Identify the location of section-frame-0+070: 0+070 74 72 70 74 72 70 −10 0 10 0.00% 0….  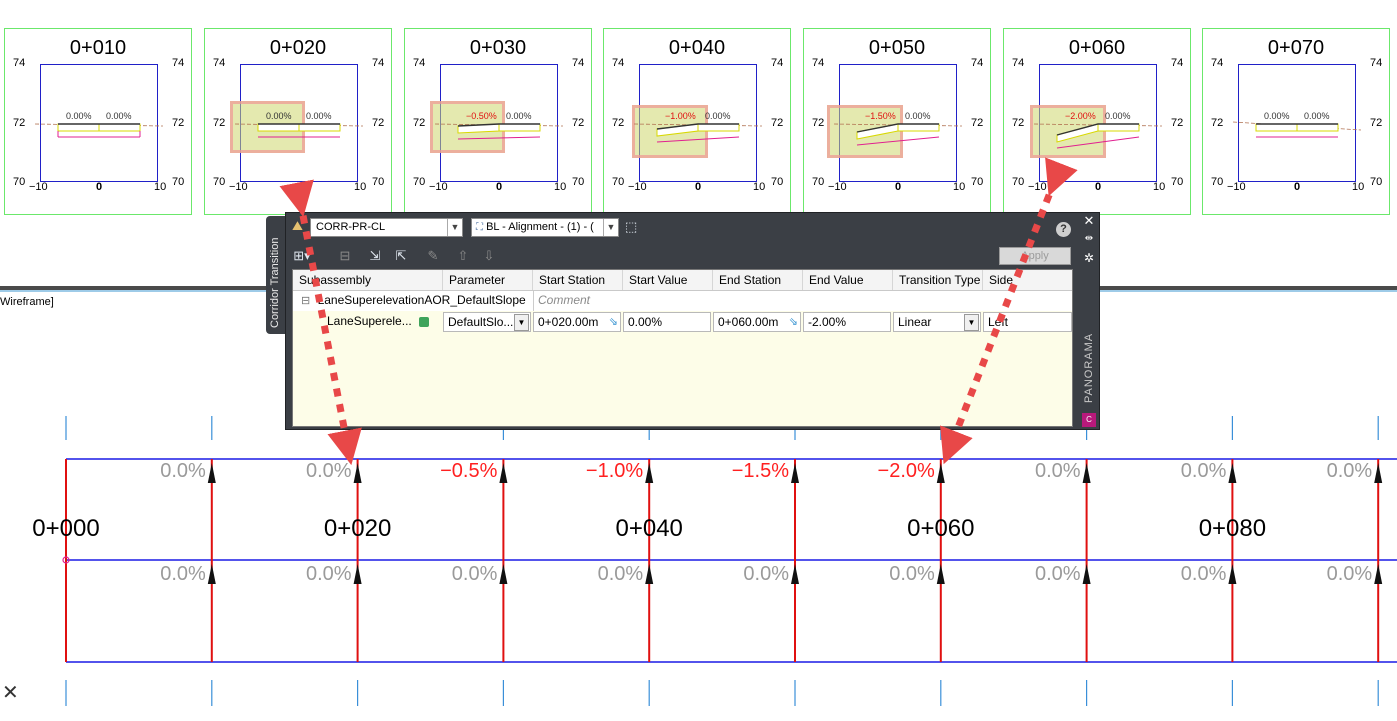
(1296, 121).